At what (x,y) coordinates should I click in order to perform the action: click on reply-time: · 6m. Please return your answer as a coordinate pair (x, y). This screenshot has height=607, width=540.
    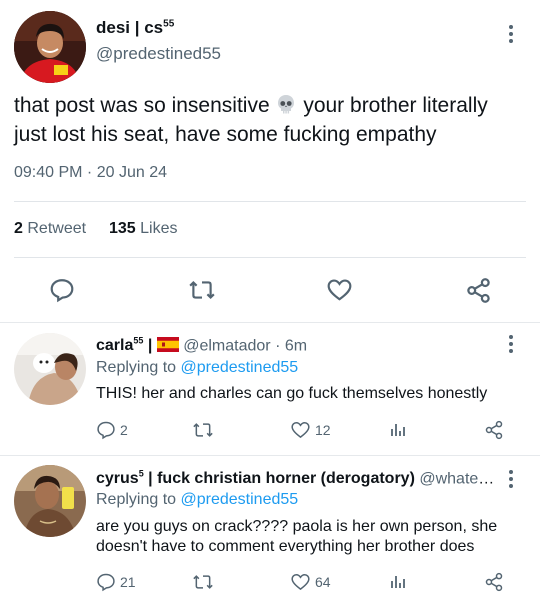
    Looking at the image, I should click on (291, 345).